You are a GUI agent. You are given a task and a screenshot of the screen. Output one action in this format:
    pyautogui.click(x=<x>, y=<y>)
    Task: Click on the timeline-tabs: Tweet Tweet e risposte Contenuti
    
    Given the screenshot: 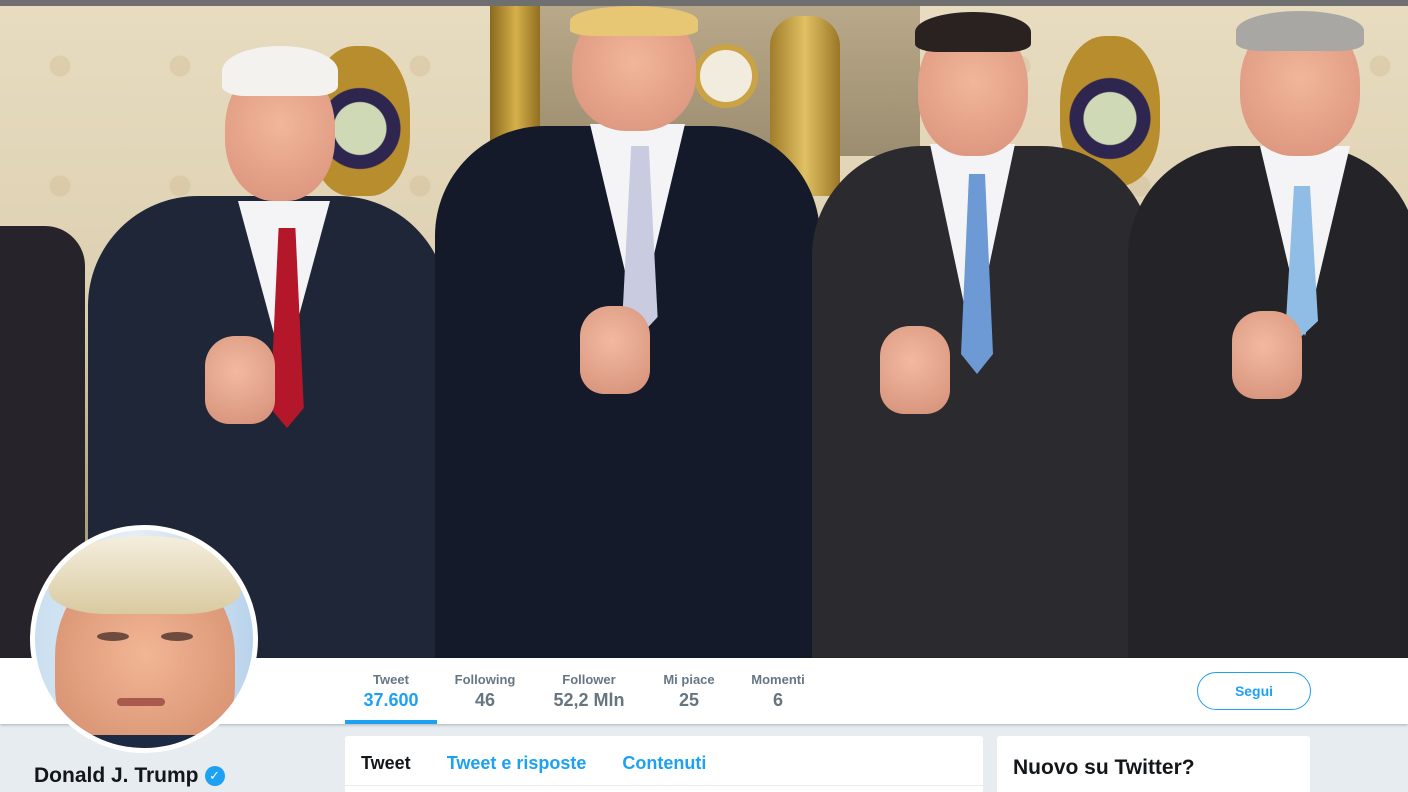 What is the action you would take?
    pyautogui.click(x=664, y=761)
    